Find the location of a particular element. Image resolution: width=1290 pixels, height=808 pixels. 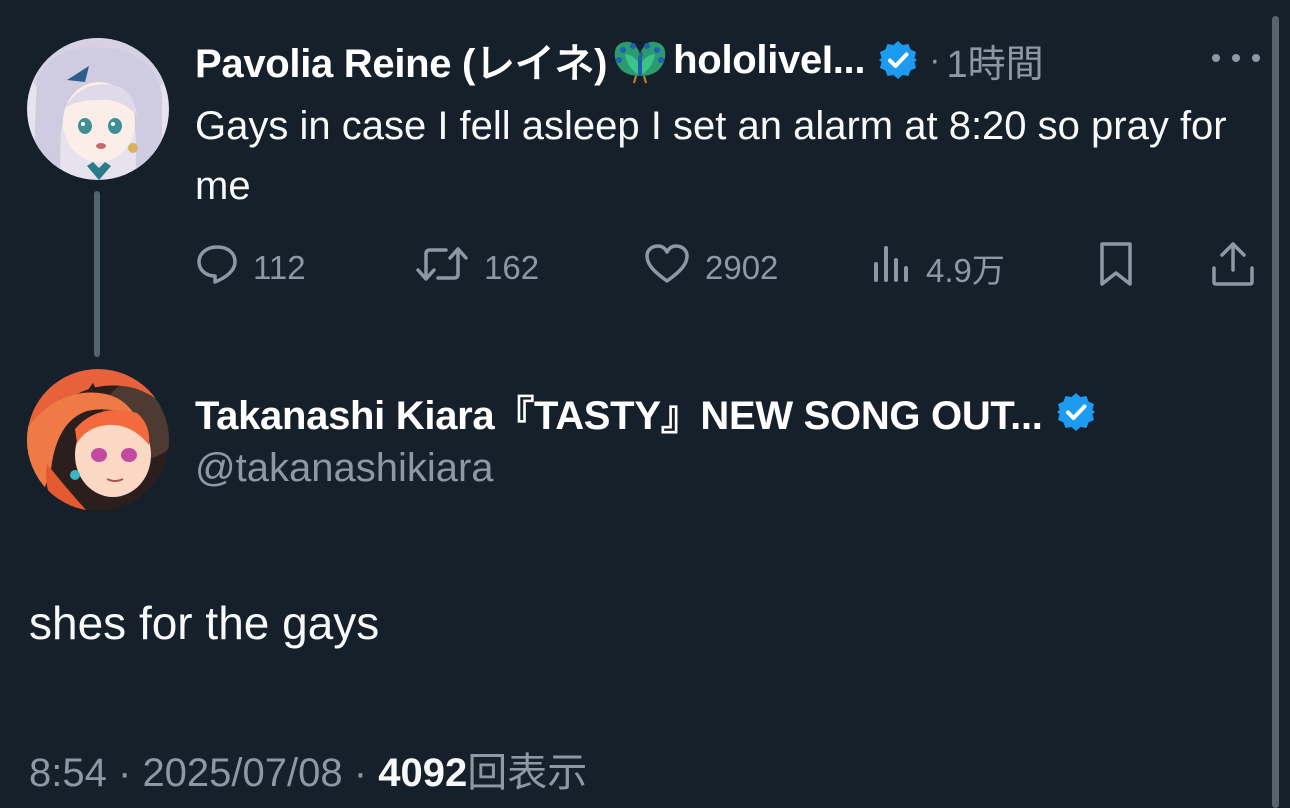

original-tweet-header: Pavolia Reine (レイネ) hololiveI... · 1時間 is located at coordinates (619, 61).